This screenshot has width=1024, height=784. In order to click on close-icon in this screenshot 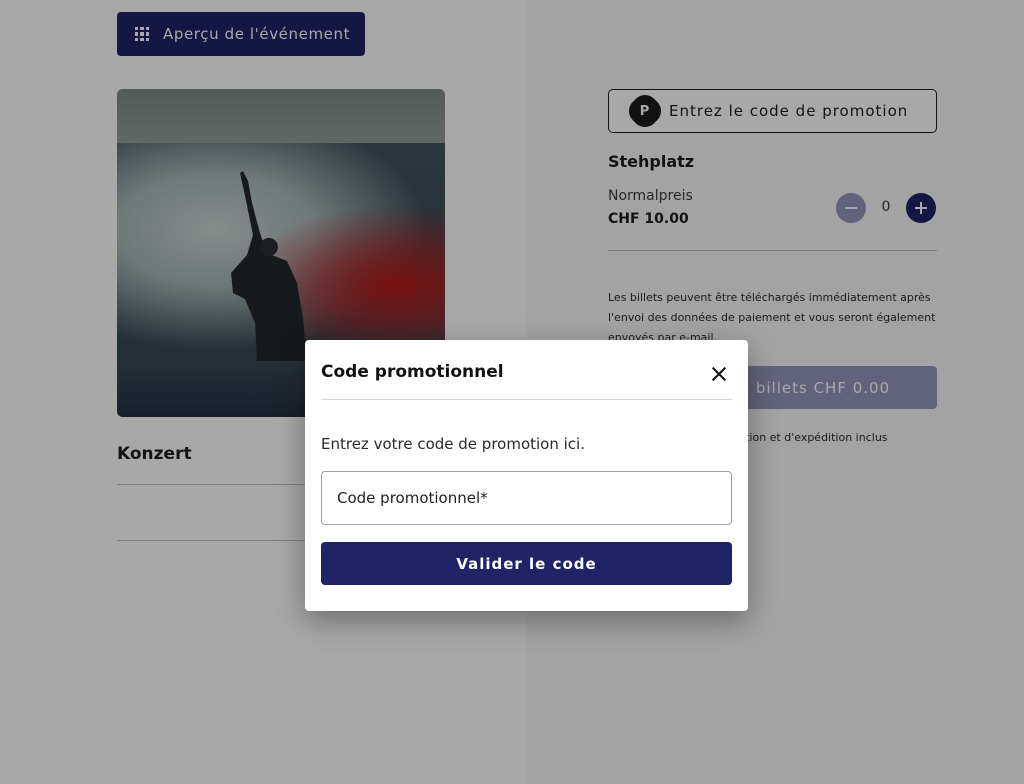, I will do `click(719, 374)`.